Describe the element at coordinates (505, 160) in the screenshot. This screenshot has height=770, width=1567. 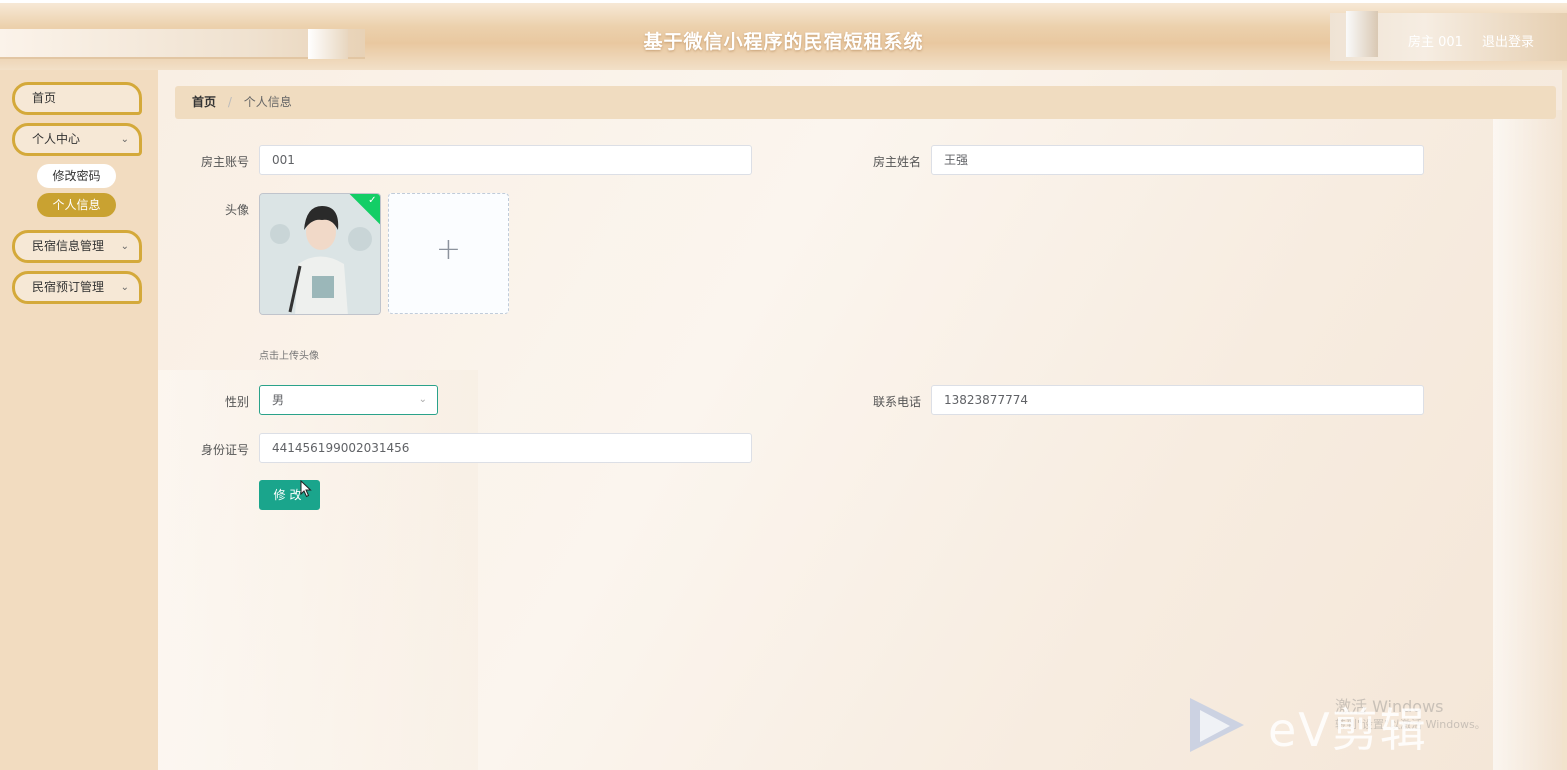
I see `account-field: 001` at that location.